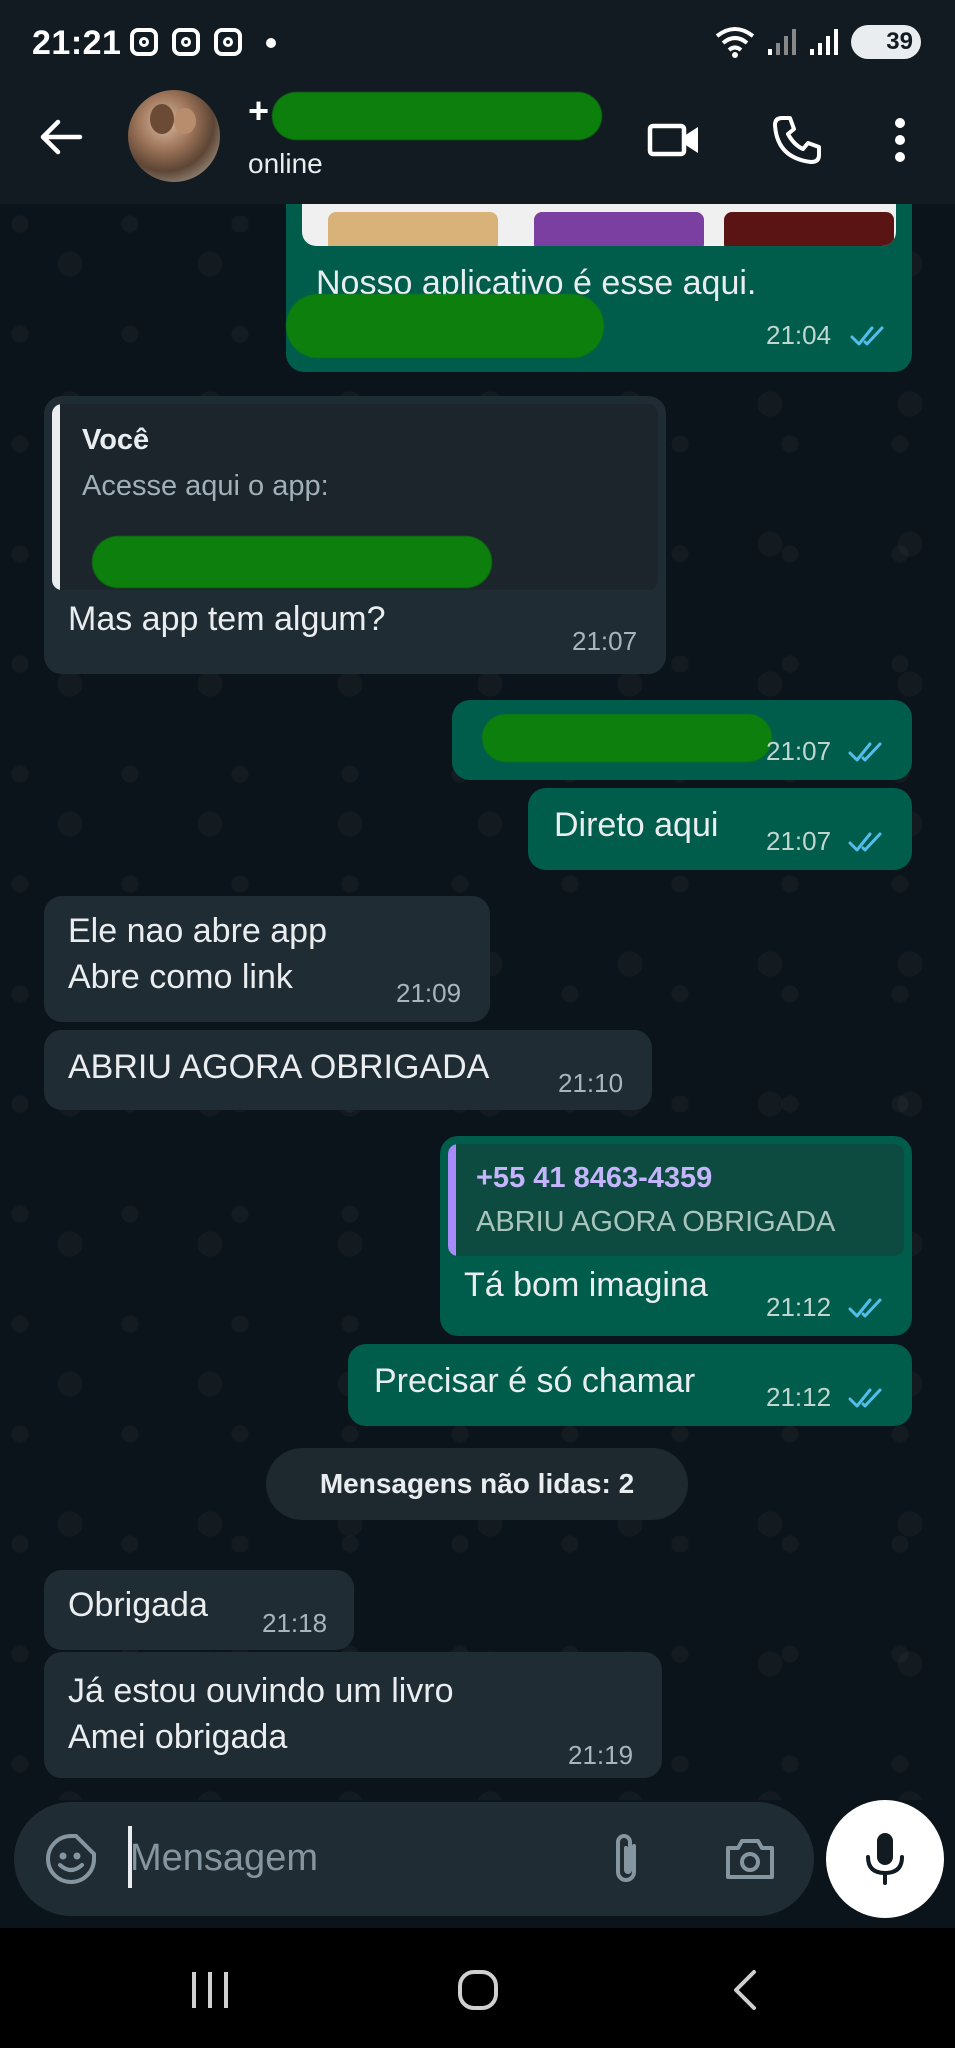 Image resolution: width=955 pixels, height=2048 pixels. What do you see at coordinates (261, 1714) in the screenshot?
I see `message-text: Já estou ouvindo um livro Amei obrigada` at bounding box center [261, 1714].